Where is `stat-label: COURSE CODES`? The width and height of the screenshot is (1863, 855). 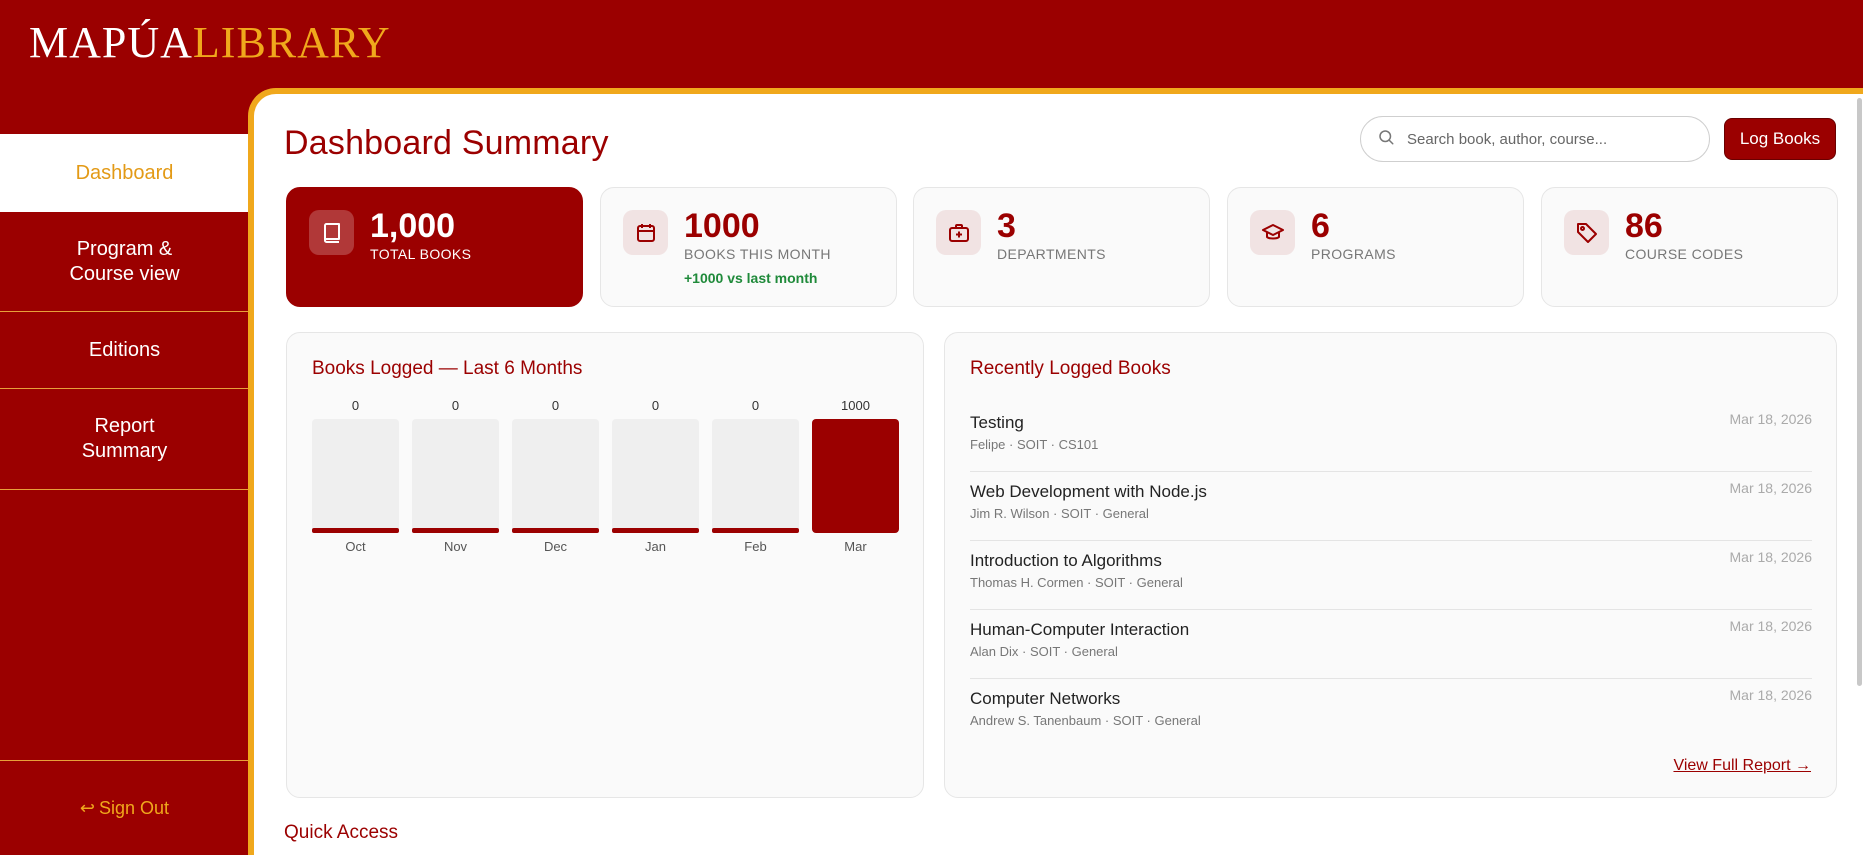 stat-label: COURSE CODES is located at coordinates (1684, 254).